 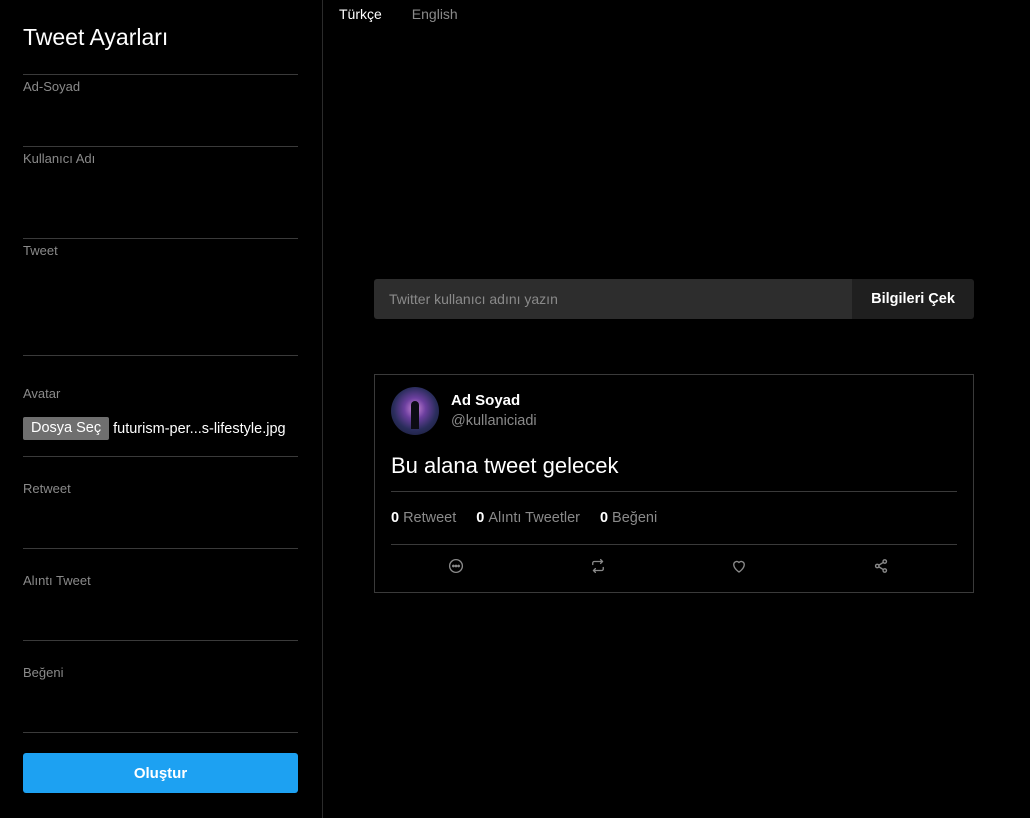 I want to click on tweet-field: Tweet, so click(x=160, y=278).